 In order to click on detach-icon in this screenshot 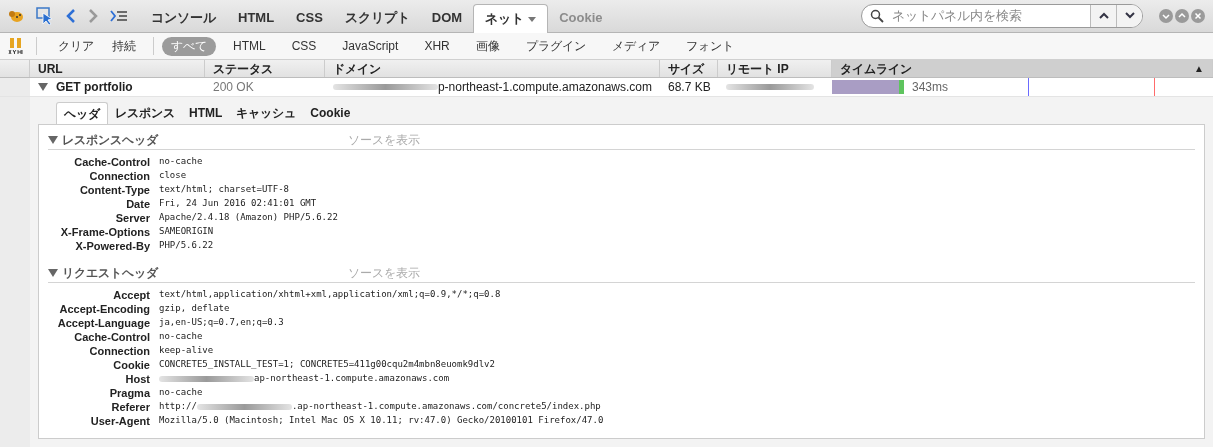, I will do `click(1182, 15)`.